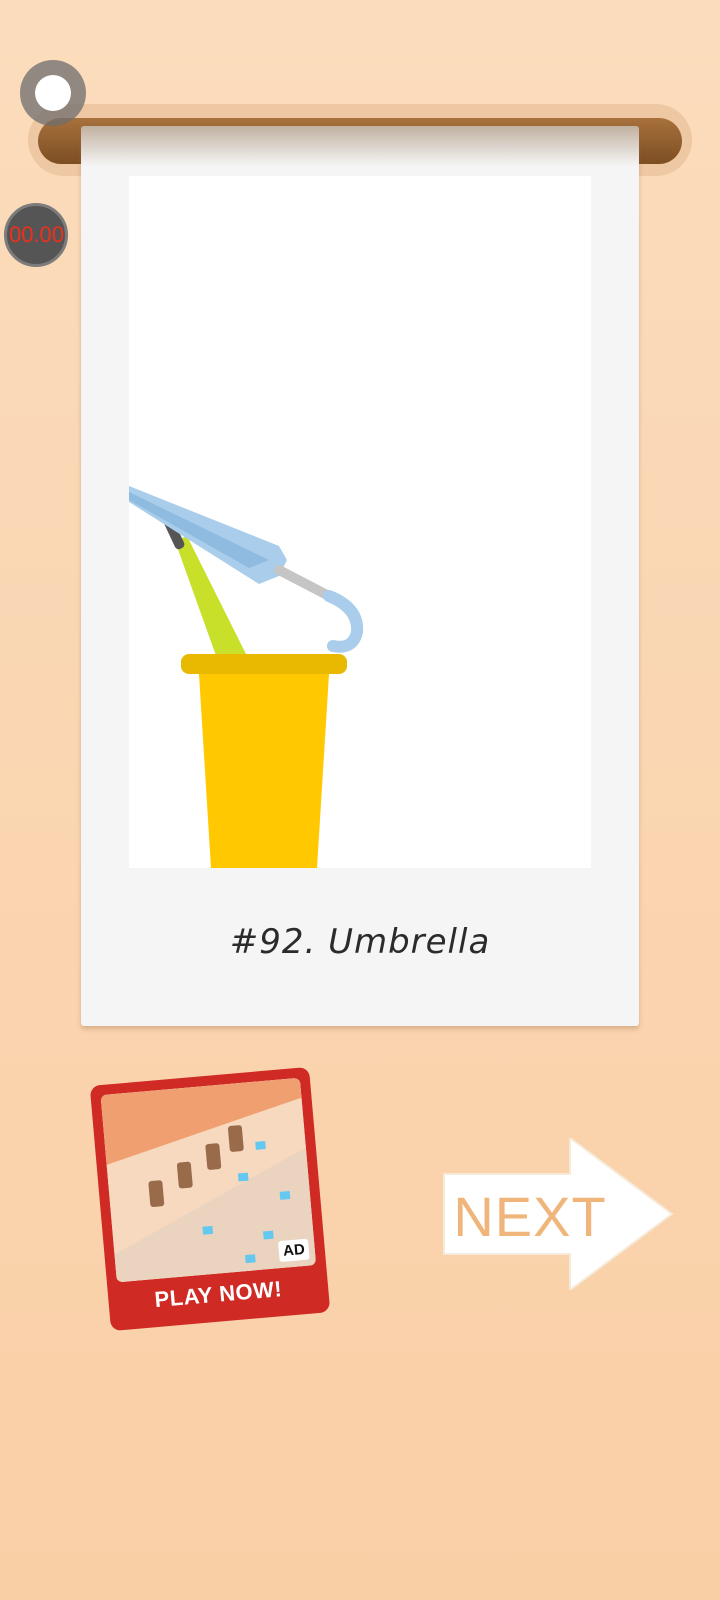 The image size is (720, 1600). Describe the element at coordinates (199, 530) in the screenshot. I see `umbrella-fold` at that location.